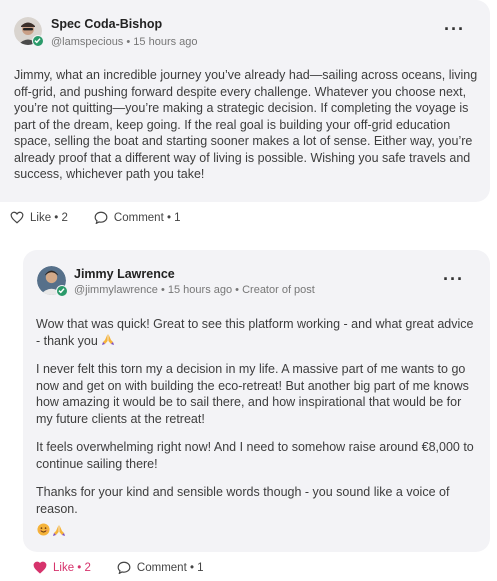 Image resolution: width=497 pixels, height=581 pixels. I want to click on reply-time: 15 hours ago, so click(200, 290).